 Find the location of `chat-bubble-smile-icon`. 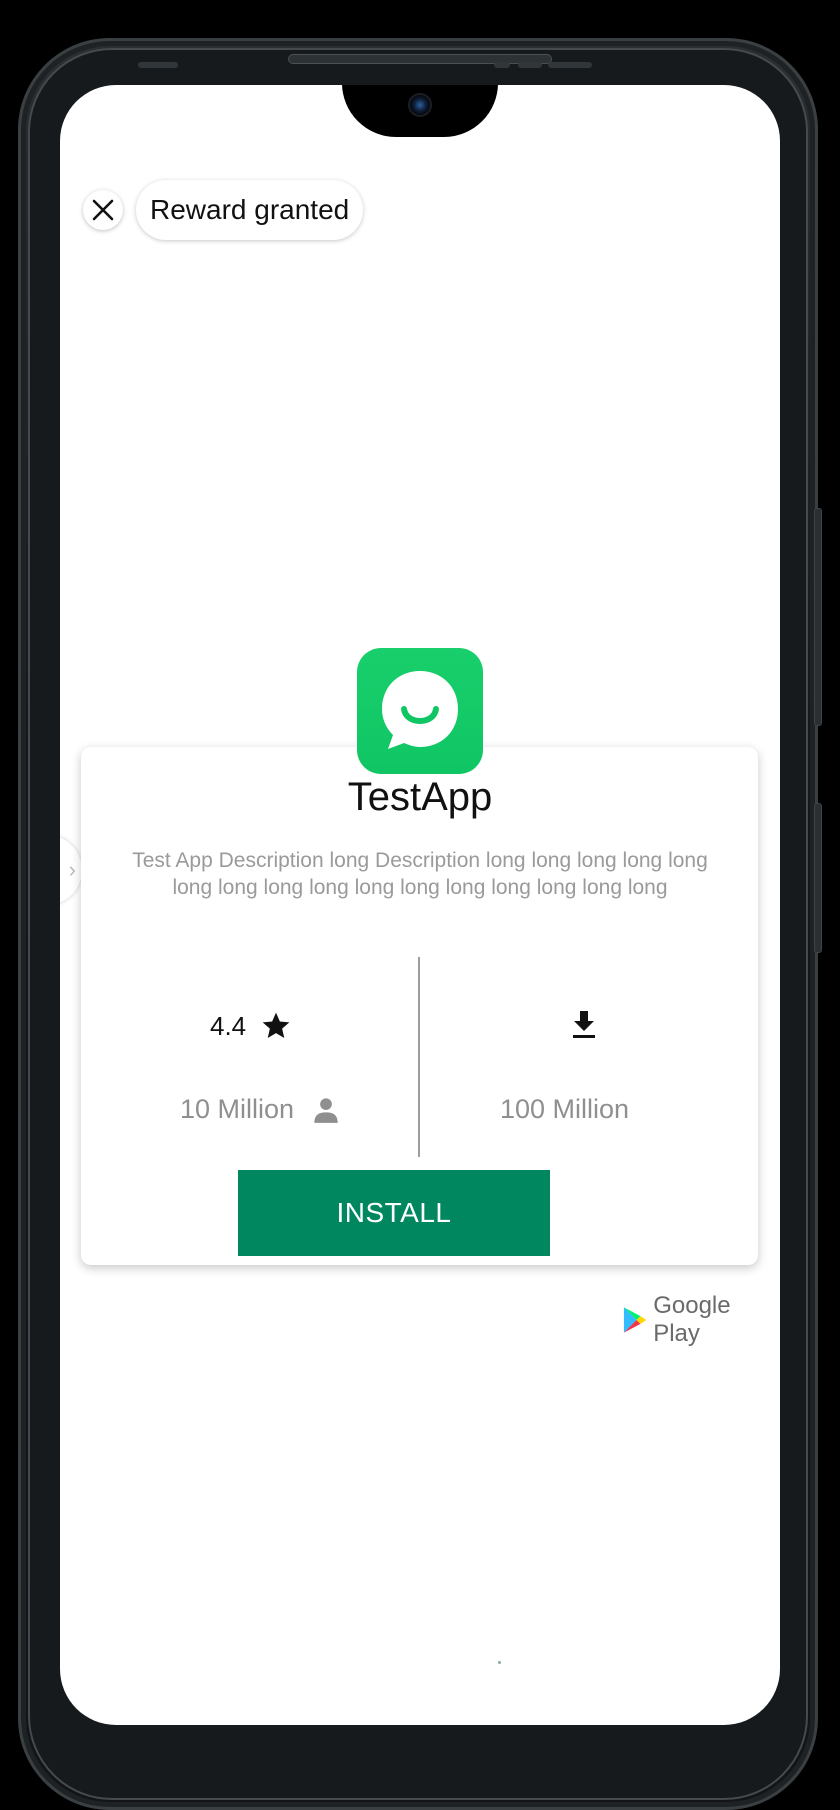

chat-bubble-smile-icon is located at coordinates (420, 710).